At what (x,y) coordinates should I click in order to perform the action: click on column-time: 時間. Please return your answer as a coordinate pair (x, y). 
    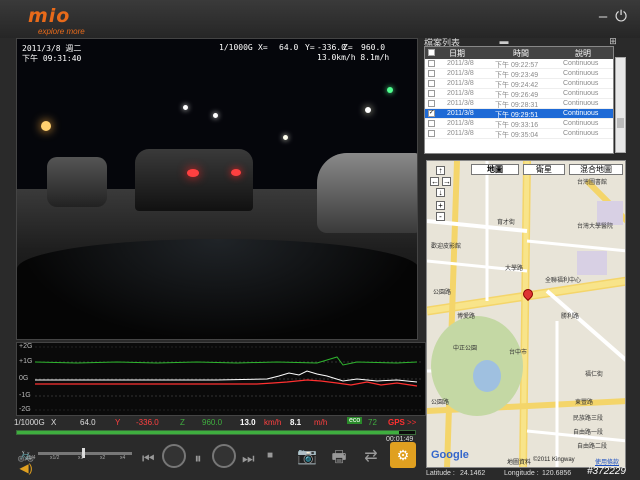
    Looking at the image, I should click on (521, 53).